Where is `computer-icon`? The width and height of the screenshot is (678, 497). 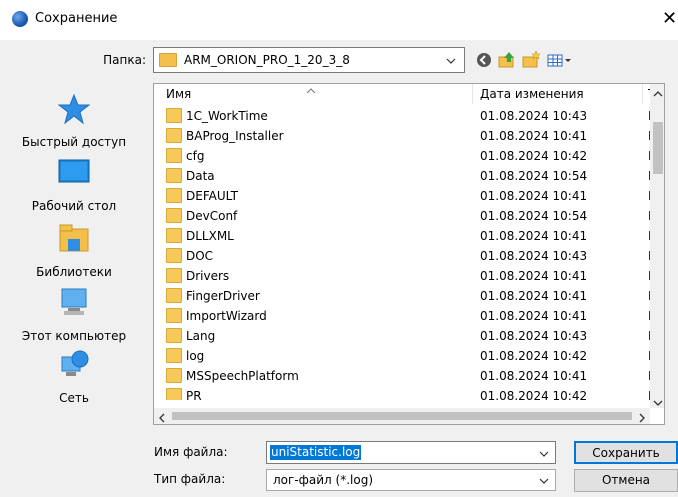
computer-icon is located at coordinates (74, 301).